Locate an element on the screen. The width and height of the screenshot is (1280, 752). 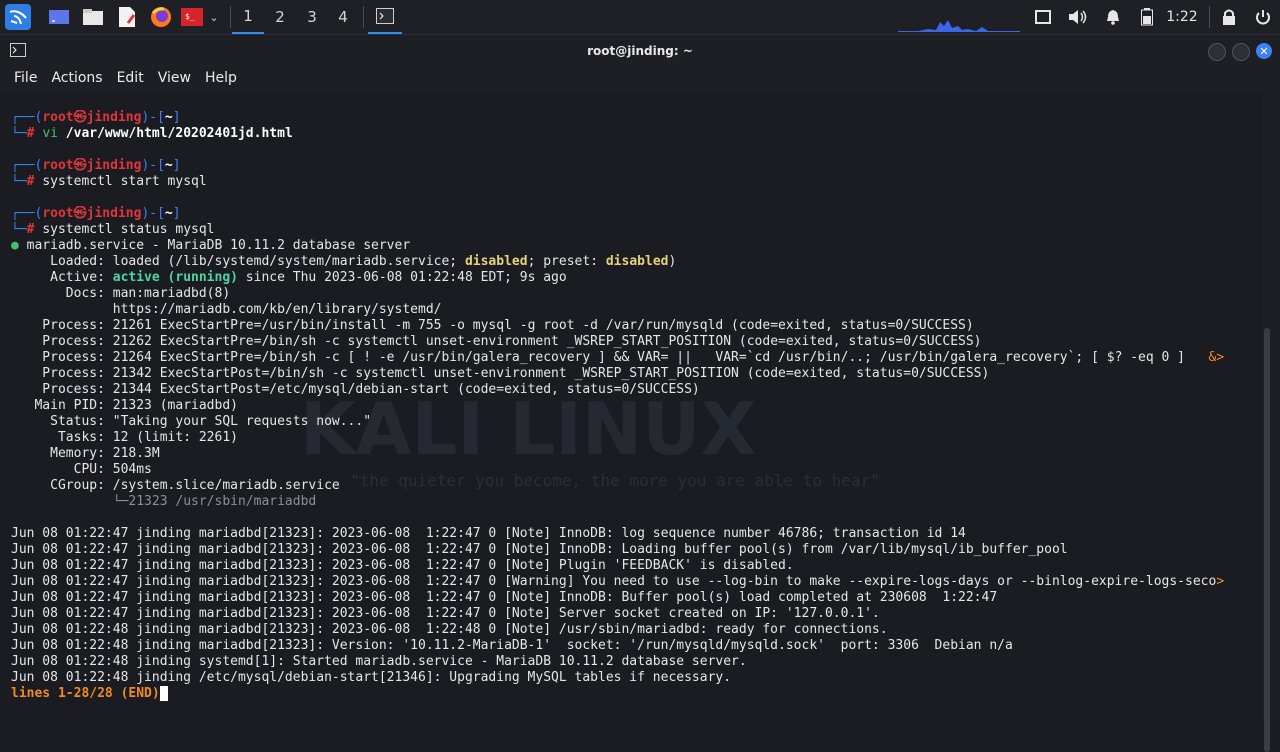
clock: 1:22 is located at coordinates (1182, 17).